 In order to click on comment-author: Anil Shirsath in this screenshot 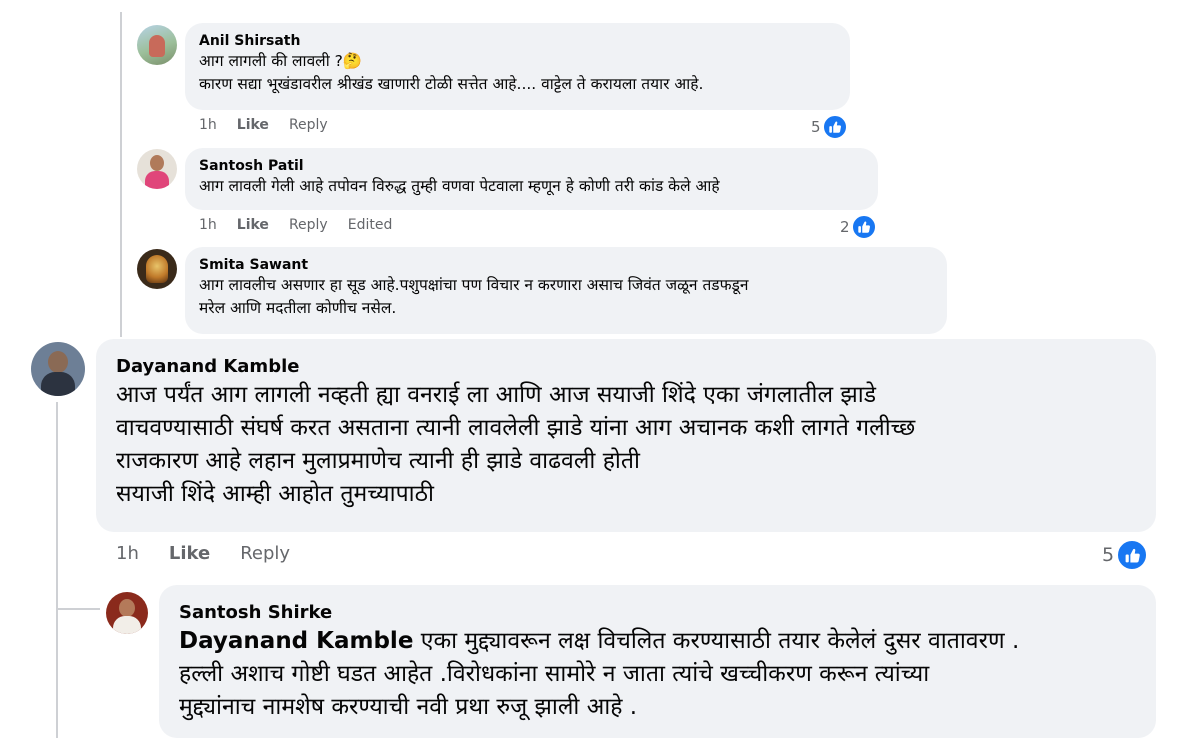, I will do `click(517, 41)`.